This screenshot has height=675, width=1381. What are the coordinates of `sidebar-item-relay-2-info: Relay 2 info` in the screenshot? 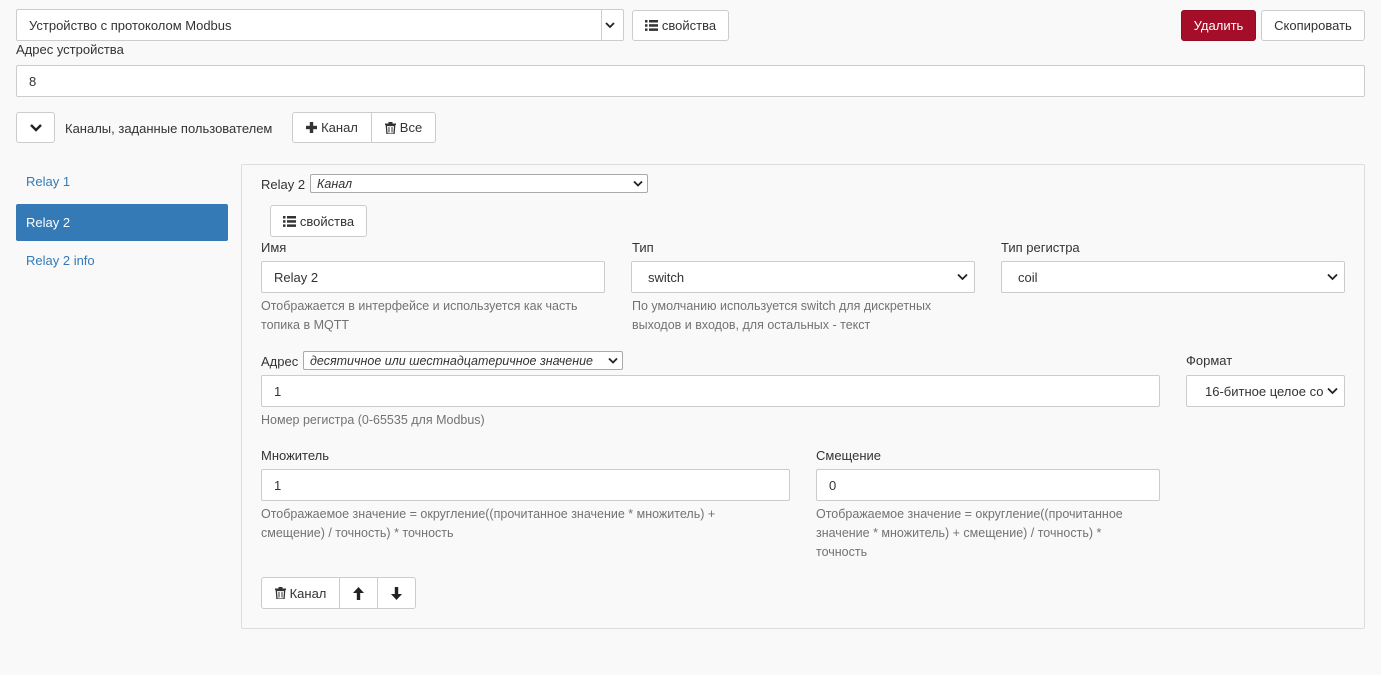 It's located at (122, 260).